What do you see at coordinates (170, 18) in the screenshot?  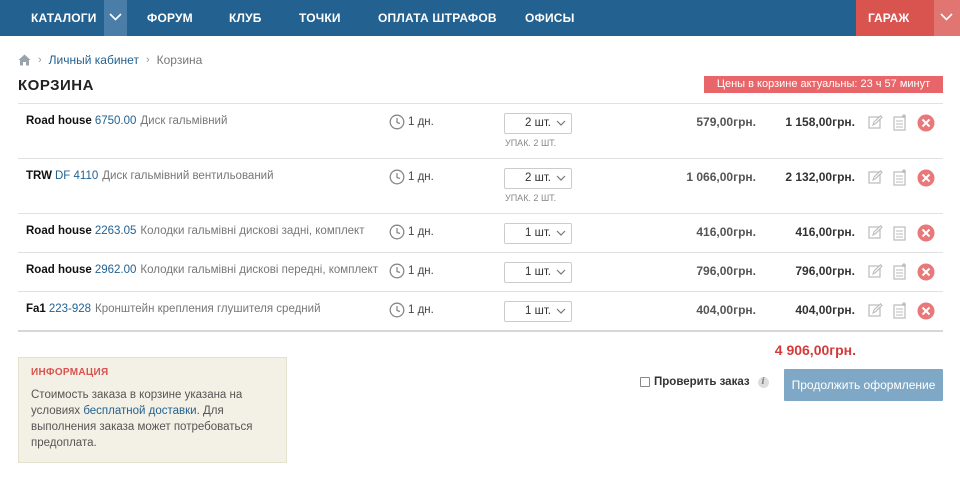 I see `nav-forum: ФОРУМ` at bounding box center [170, 18].